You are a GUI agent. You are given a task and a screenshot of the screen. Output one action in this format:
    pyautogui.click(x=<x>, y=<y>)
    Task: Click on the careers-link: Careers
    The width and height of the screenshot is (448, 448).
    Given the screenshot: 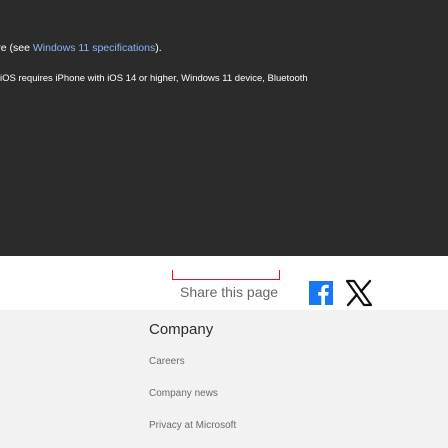 What is the action you would take?
    pyautogui.click(x=167, y=361)
    